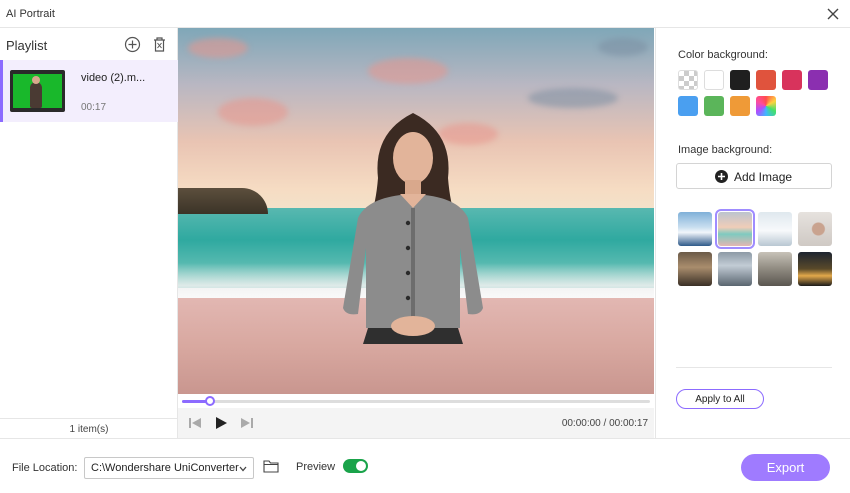  What do you see at coordinates (30, 14) in the screenshot?
I see `window-title: AI Portrait` at bounding box center [30, 14].